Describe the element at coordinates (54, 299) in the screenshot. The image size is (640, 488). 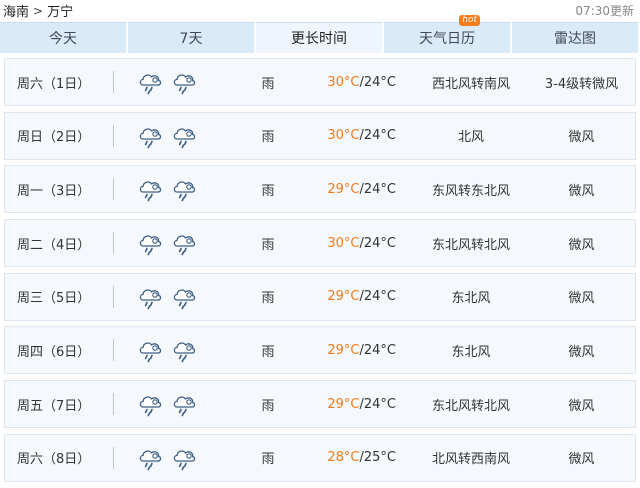
I see `forecast-day: 周三（5日）` at that location.